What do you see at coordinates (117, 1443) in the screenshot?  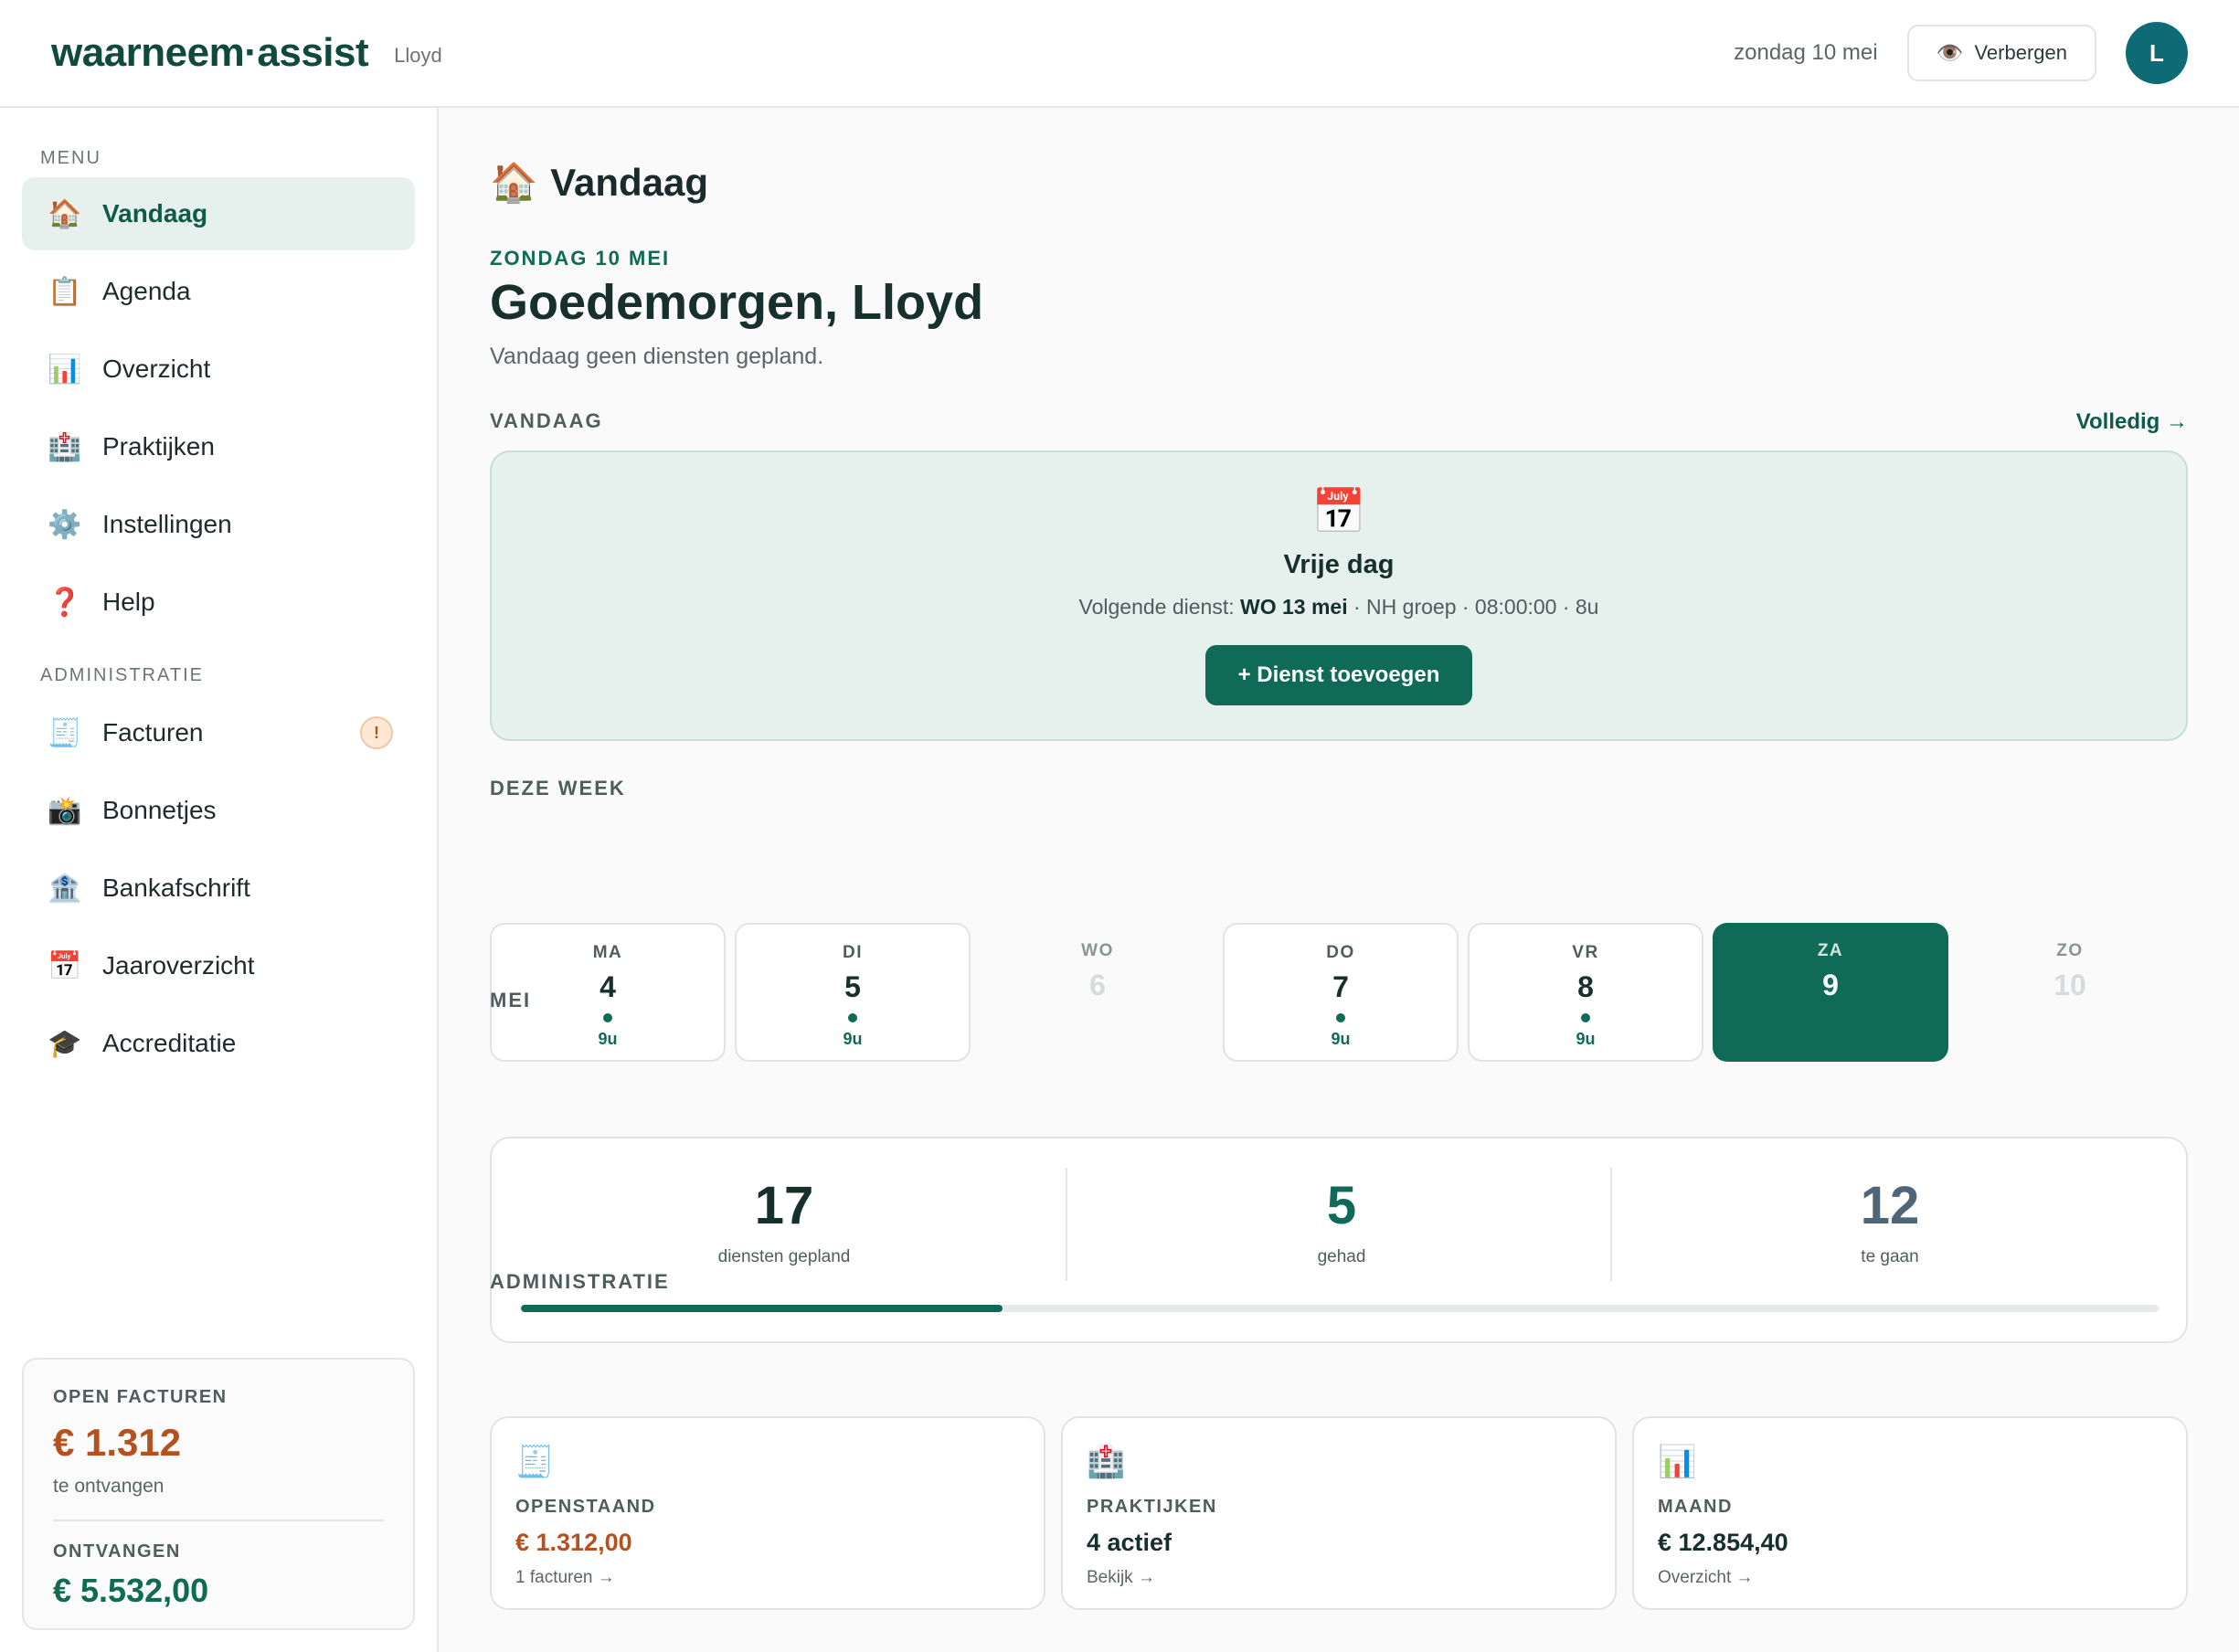 I see `open-invoices-value: € 1.312` at bounding box center [117, 1443].